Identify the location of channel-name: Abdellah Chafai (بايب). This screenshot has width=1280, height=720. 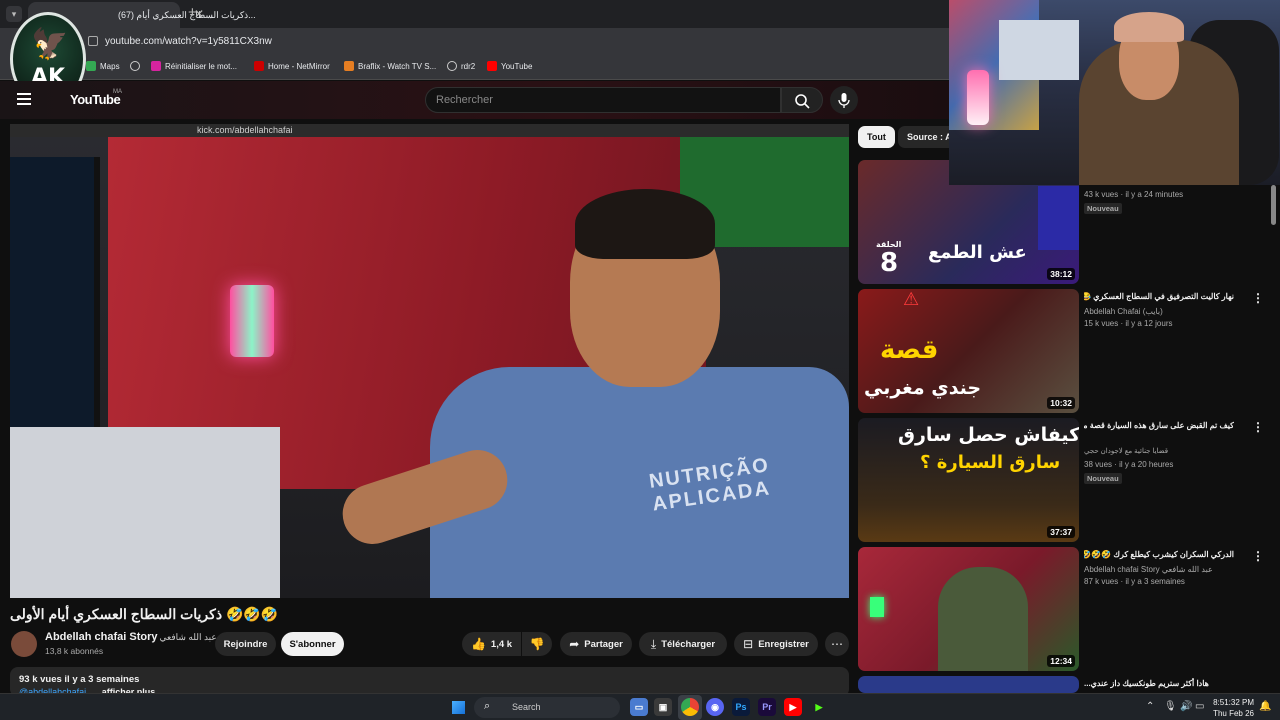
(1123, 311).